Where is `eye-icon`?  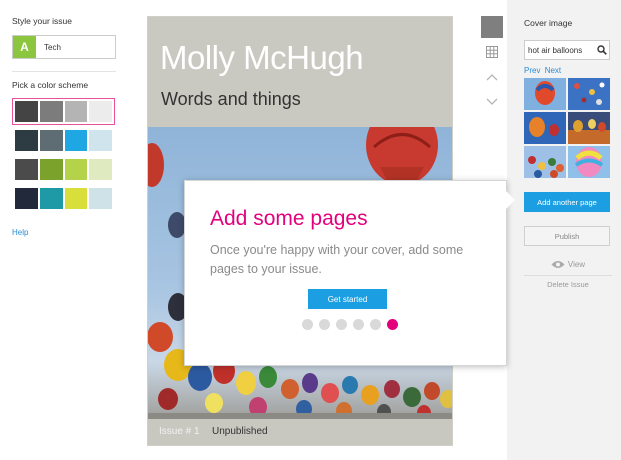
eye-icon is located at coordinates (558, 264).